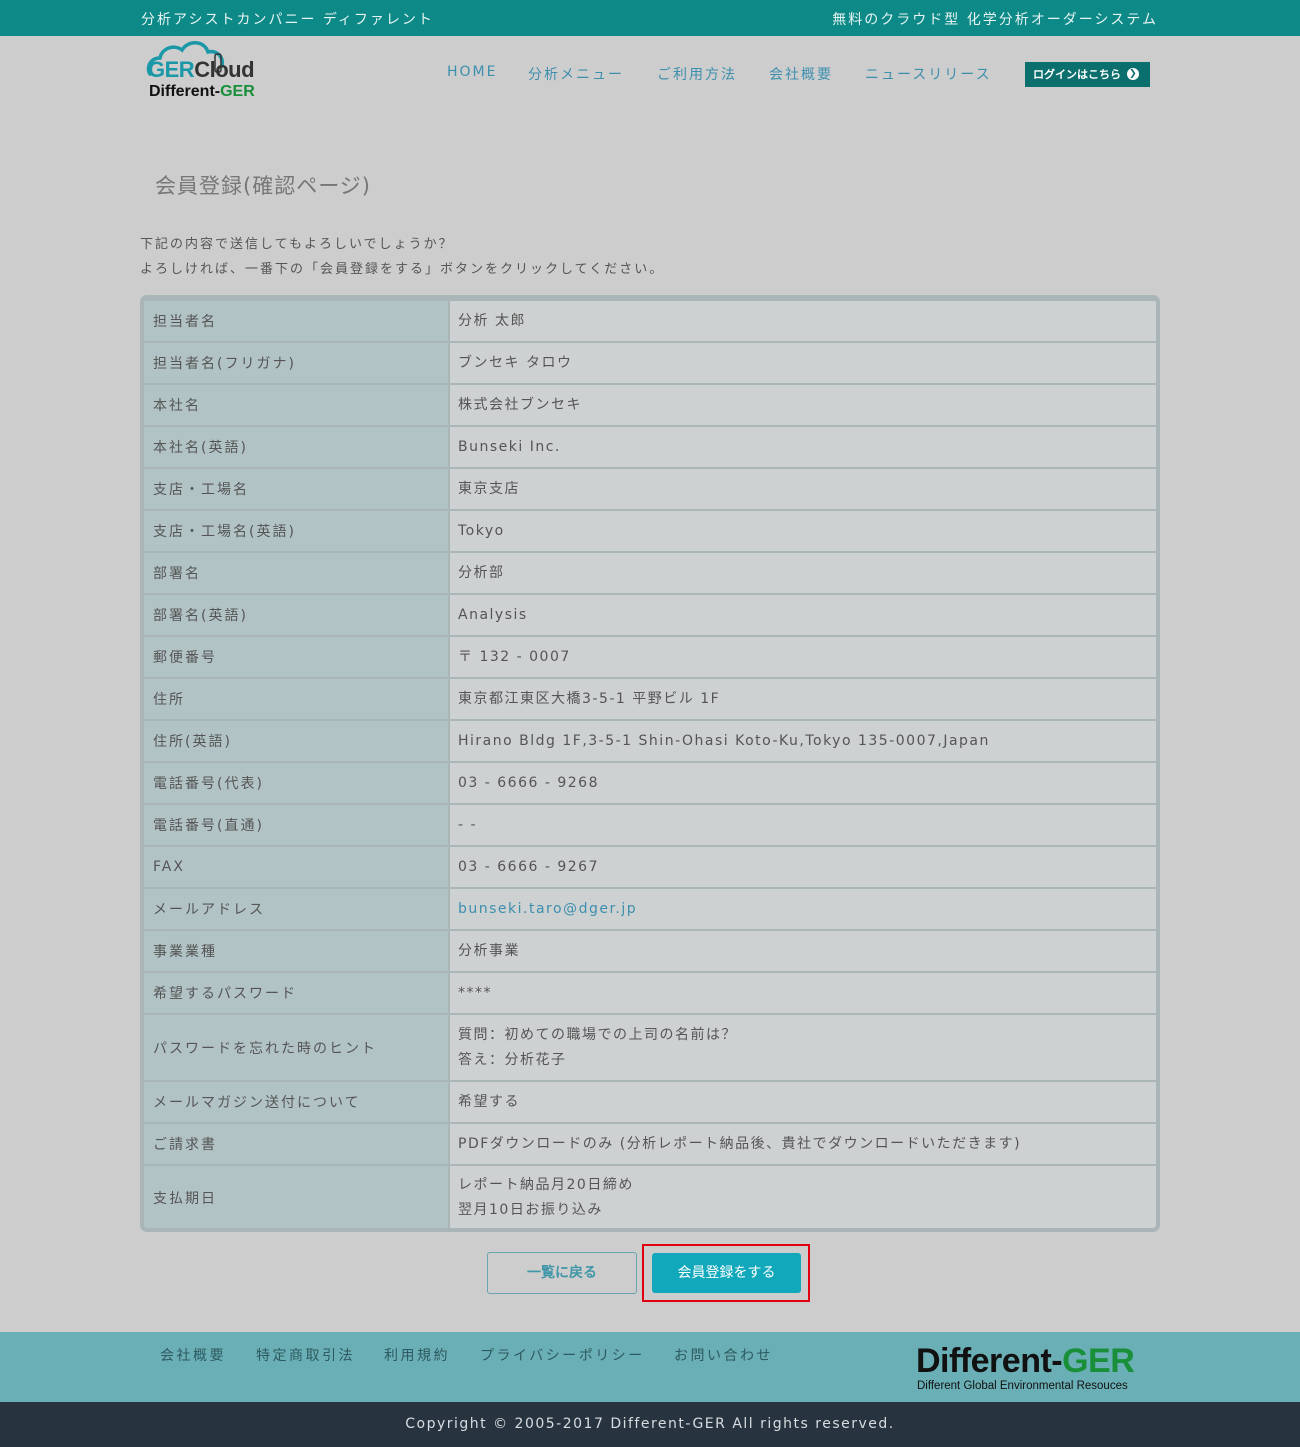 This screenshot has width=1300, height=1447. What do you see at coordinates (1077, 74) in the screenshot?
I see `login-label: ログインはこちら` at bounding box center [1077, 74].